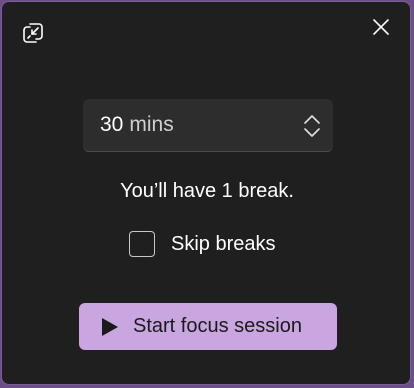 The width and height of the screenshot is (414, 388). I want to click on break-info-text: You’ll have 1 break., so click(207, 191).